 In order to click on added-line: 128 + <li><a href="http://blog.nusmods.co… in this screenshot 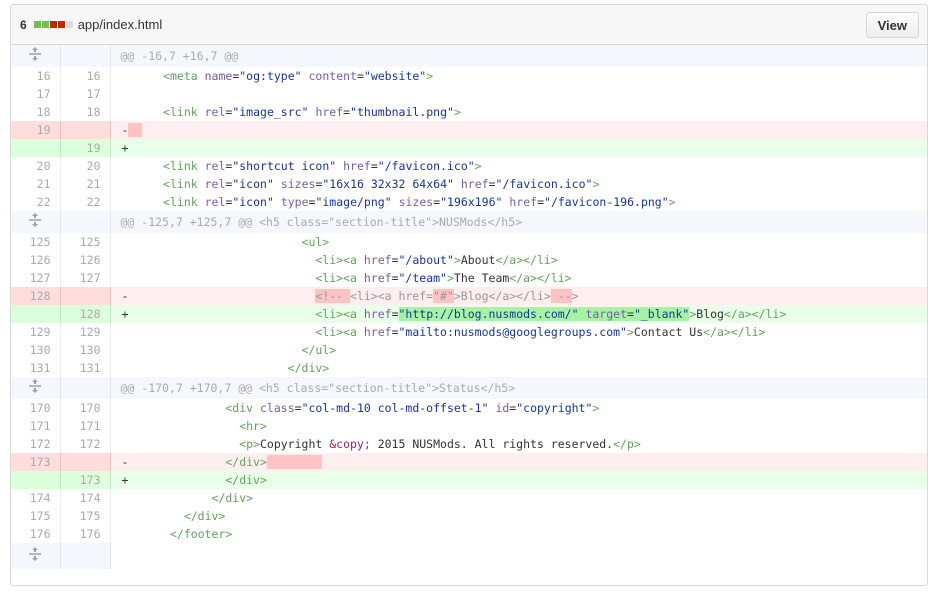, I will do `click(469, 314)`.